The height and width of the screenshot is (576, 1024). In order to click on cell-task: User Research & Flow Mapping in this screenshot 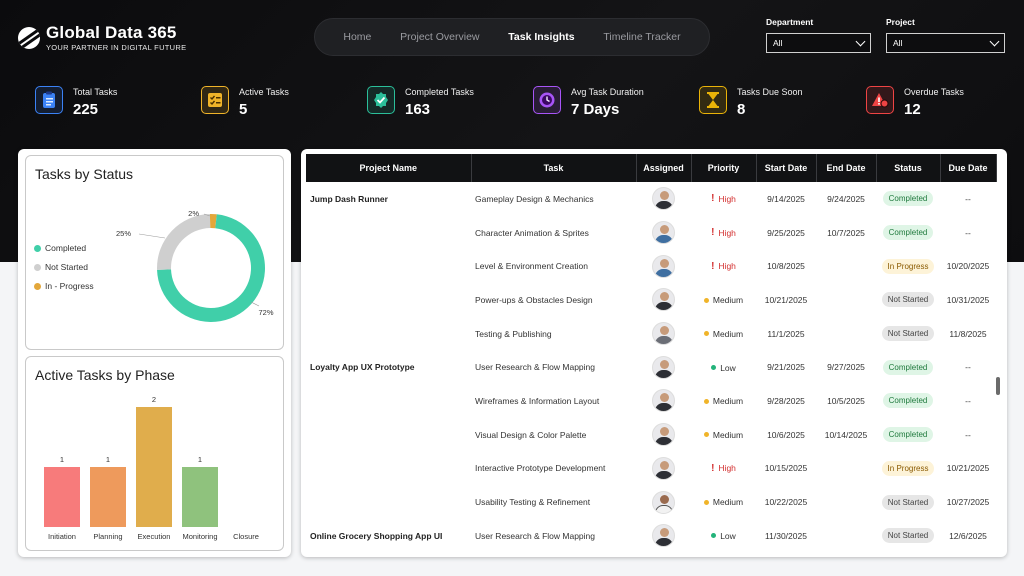, I will do `click(535, 535)`.